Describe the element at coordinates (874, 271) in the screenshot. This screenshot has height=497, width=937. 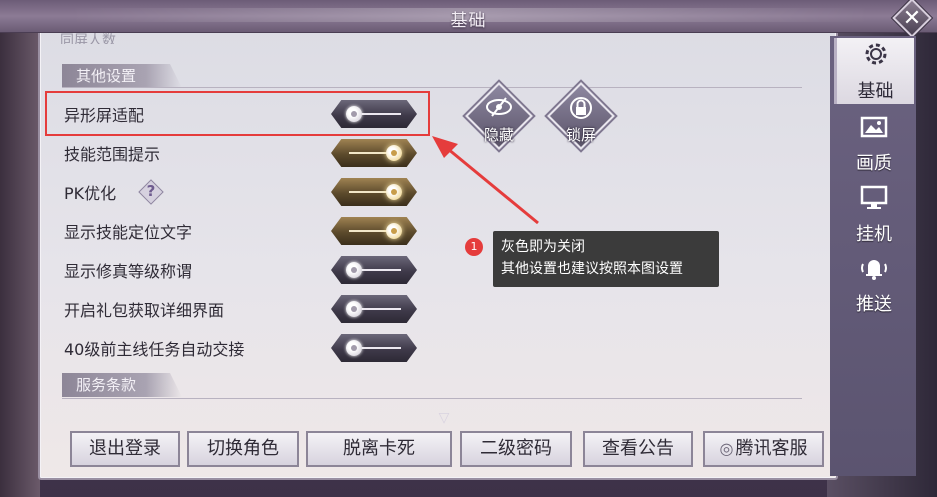
I see `bell-icon` at that location.